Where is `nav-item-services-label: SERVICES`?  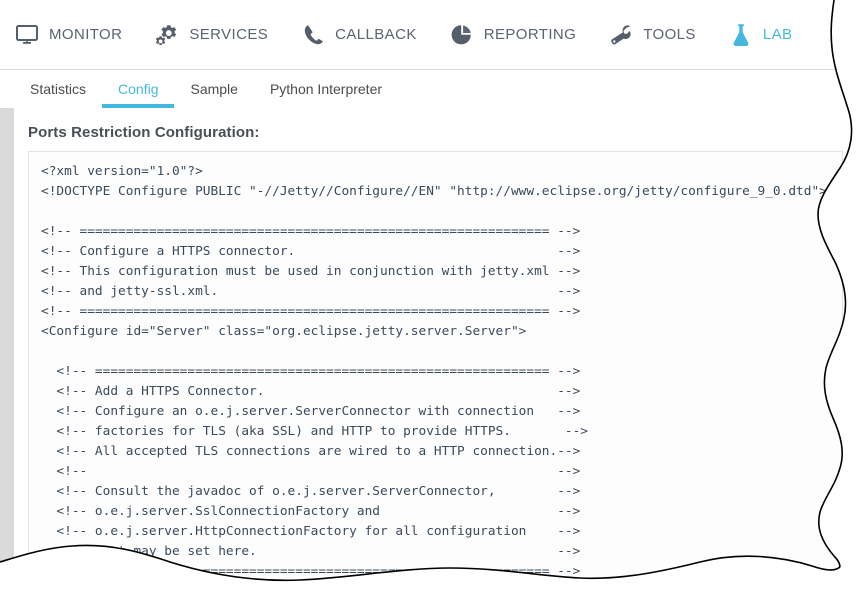 nav-item-services-label: SERVICES is located at coordinates (229, 34).